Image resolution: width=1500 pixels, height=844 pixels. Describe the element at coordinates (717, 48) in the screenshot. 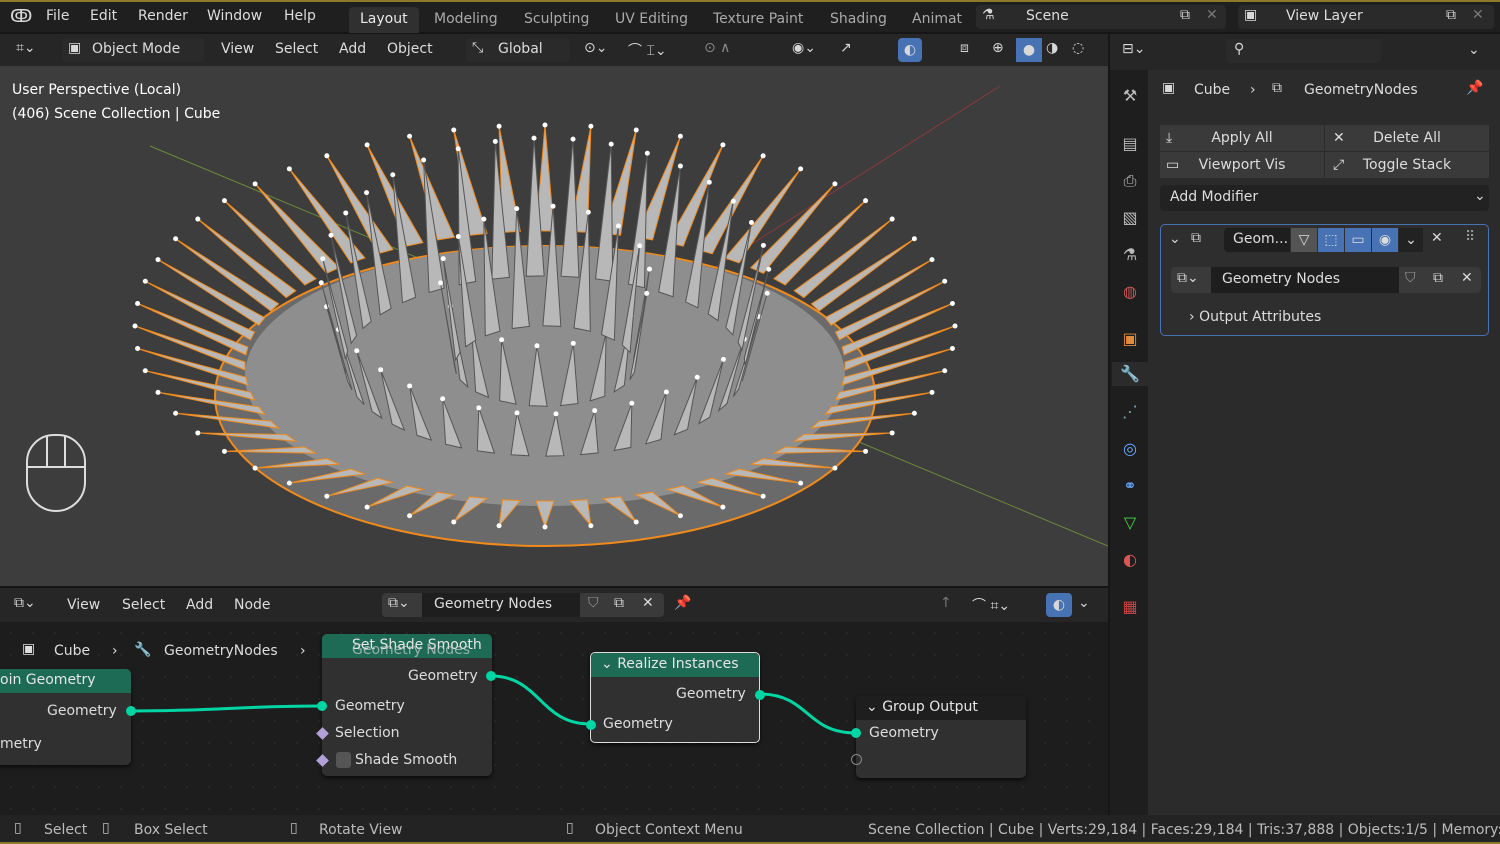

I see `proportional-edit-icon: ⊙ ∧` at that location.